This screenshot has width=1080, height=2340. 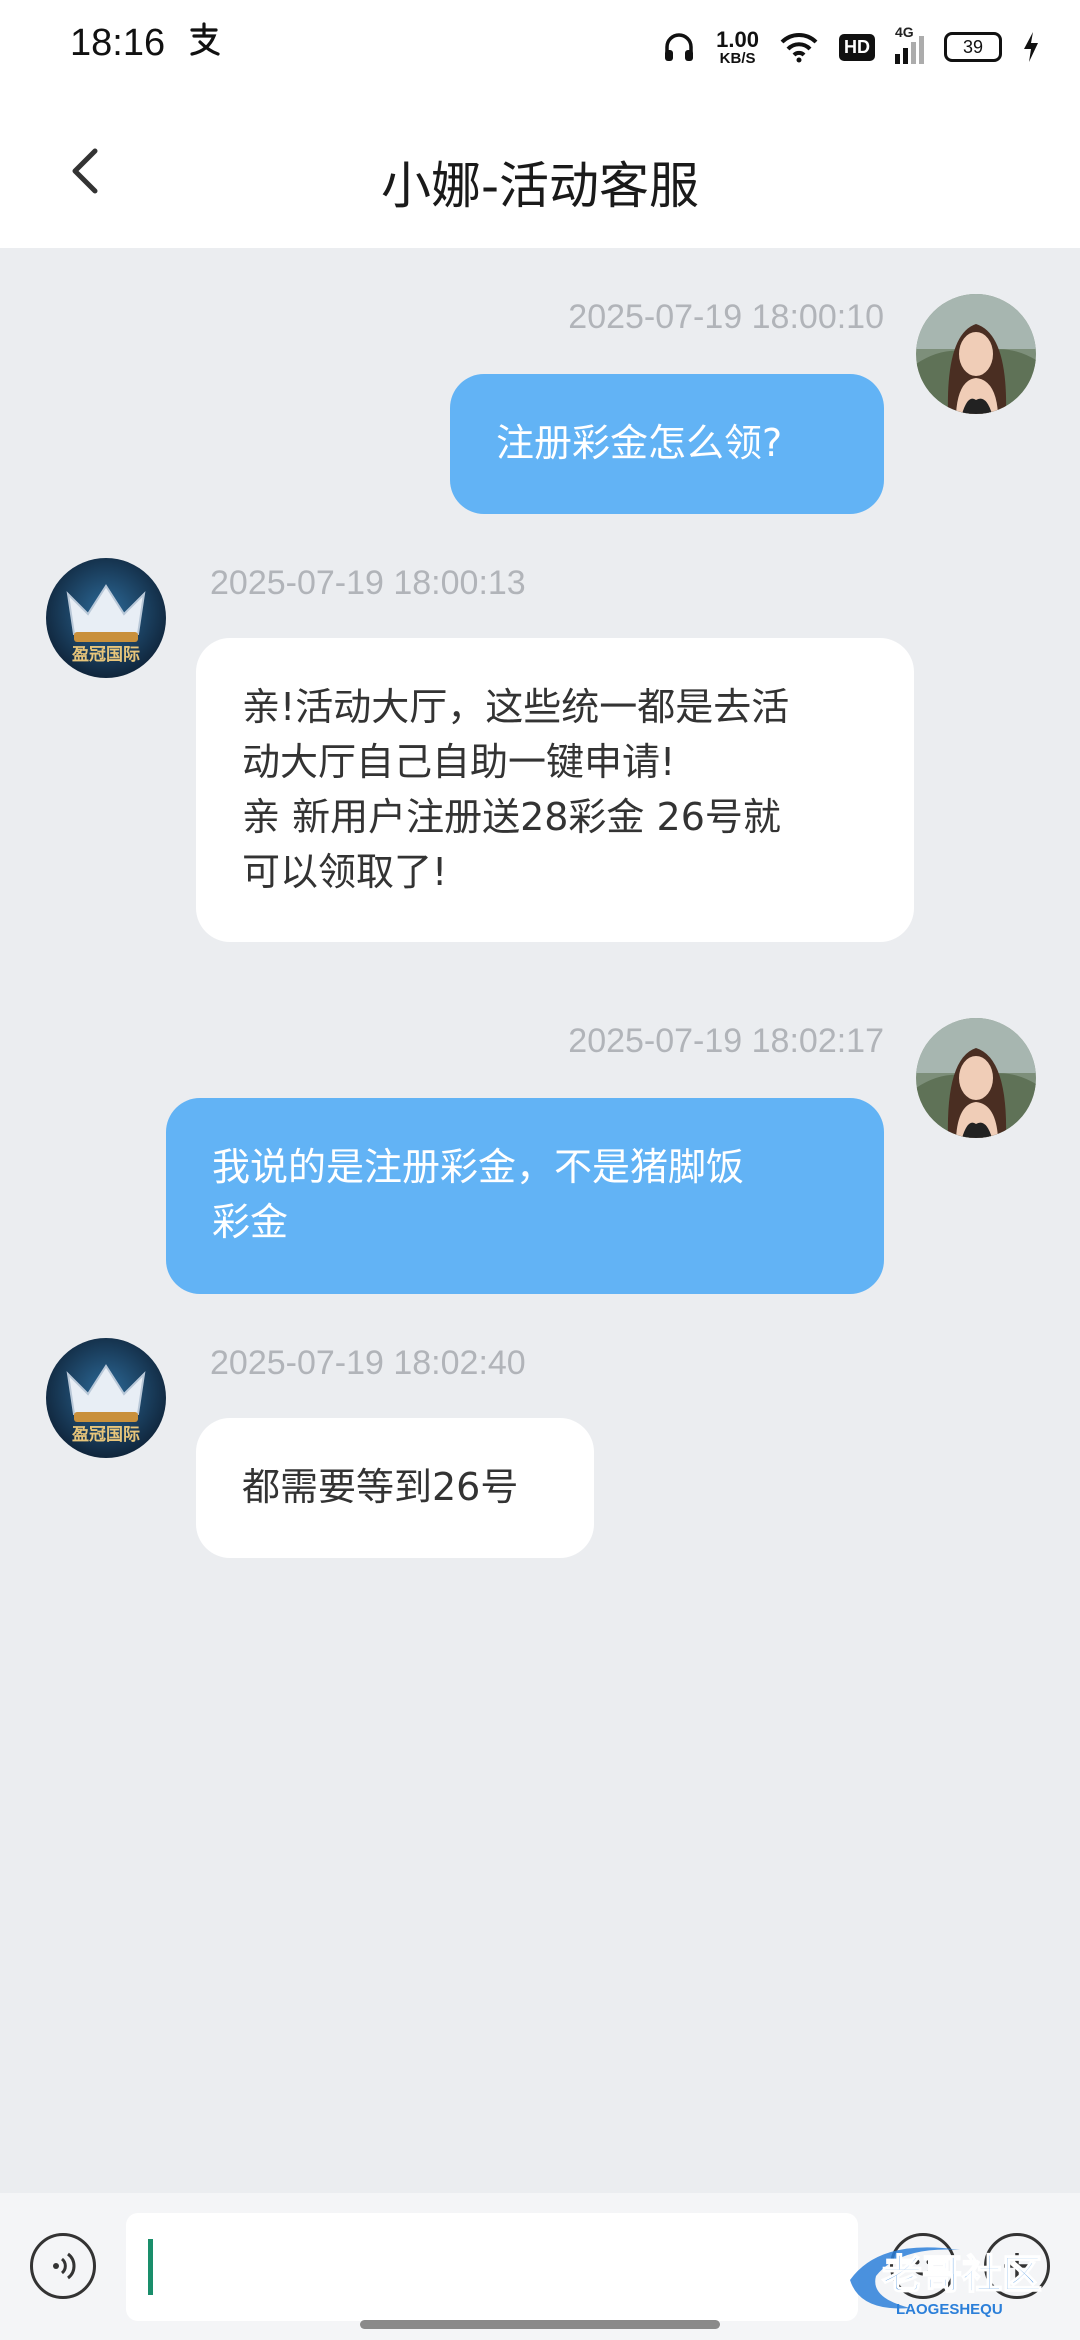 What do you see at coordinates (737, 39) in the screenshot?
I see `network-speed-value: 1.00` at bounding box center [737, 39].